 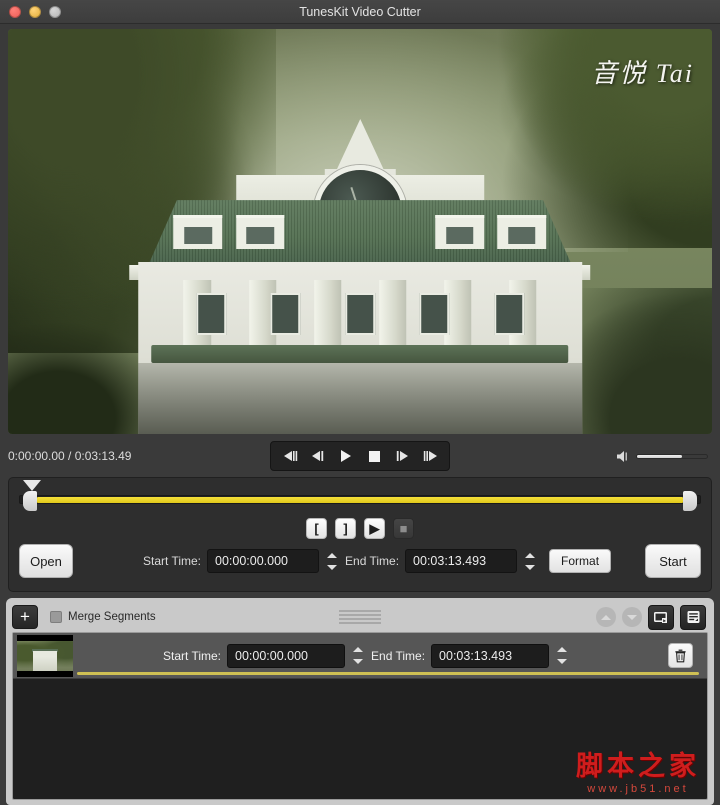 I want to click on window-titlebar: TunesKit Video Cutter, so click(x=360, y=12).